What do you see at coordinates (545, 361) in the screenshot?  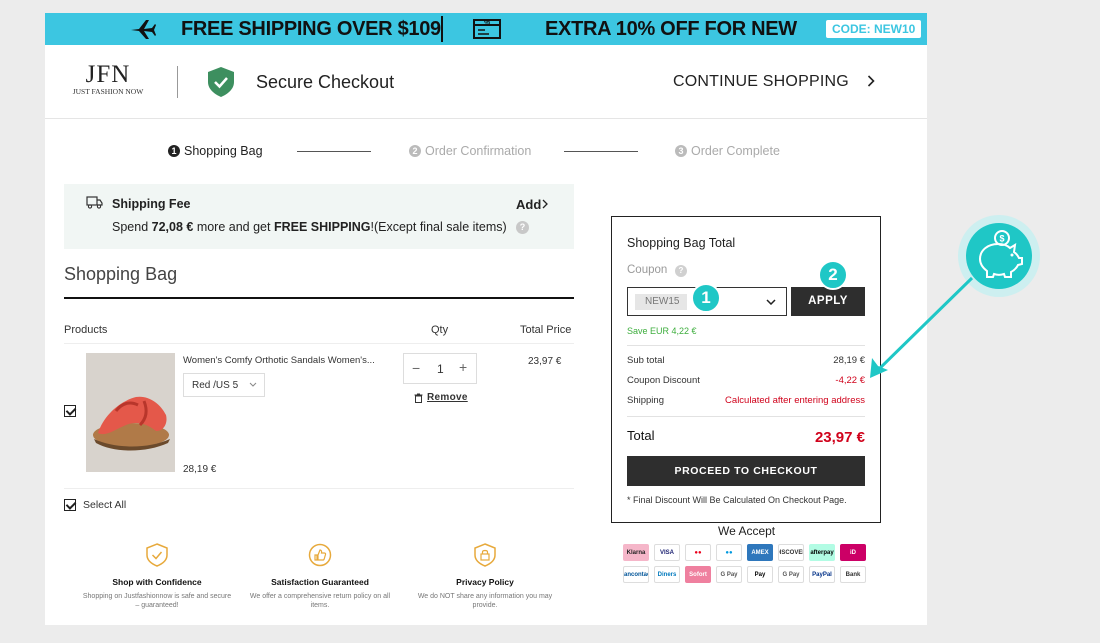 I see `item-total-price: 23,97 €` at bounding box center [545, 361].